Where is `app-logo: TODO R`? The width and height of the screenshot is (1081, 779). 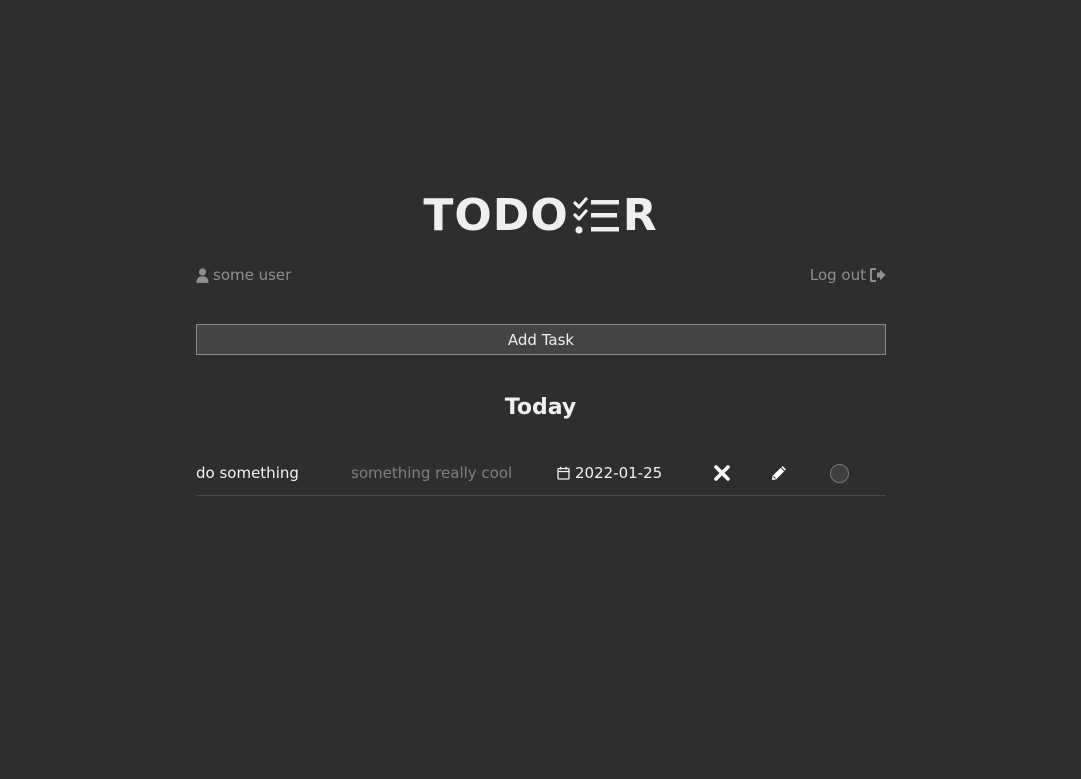
app-logo: TODO R is located at coordinates (540, 216).